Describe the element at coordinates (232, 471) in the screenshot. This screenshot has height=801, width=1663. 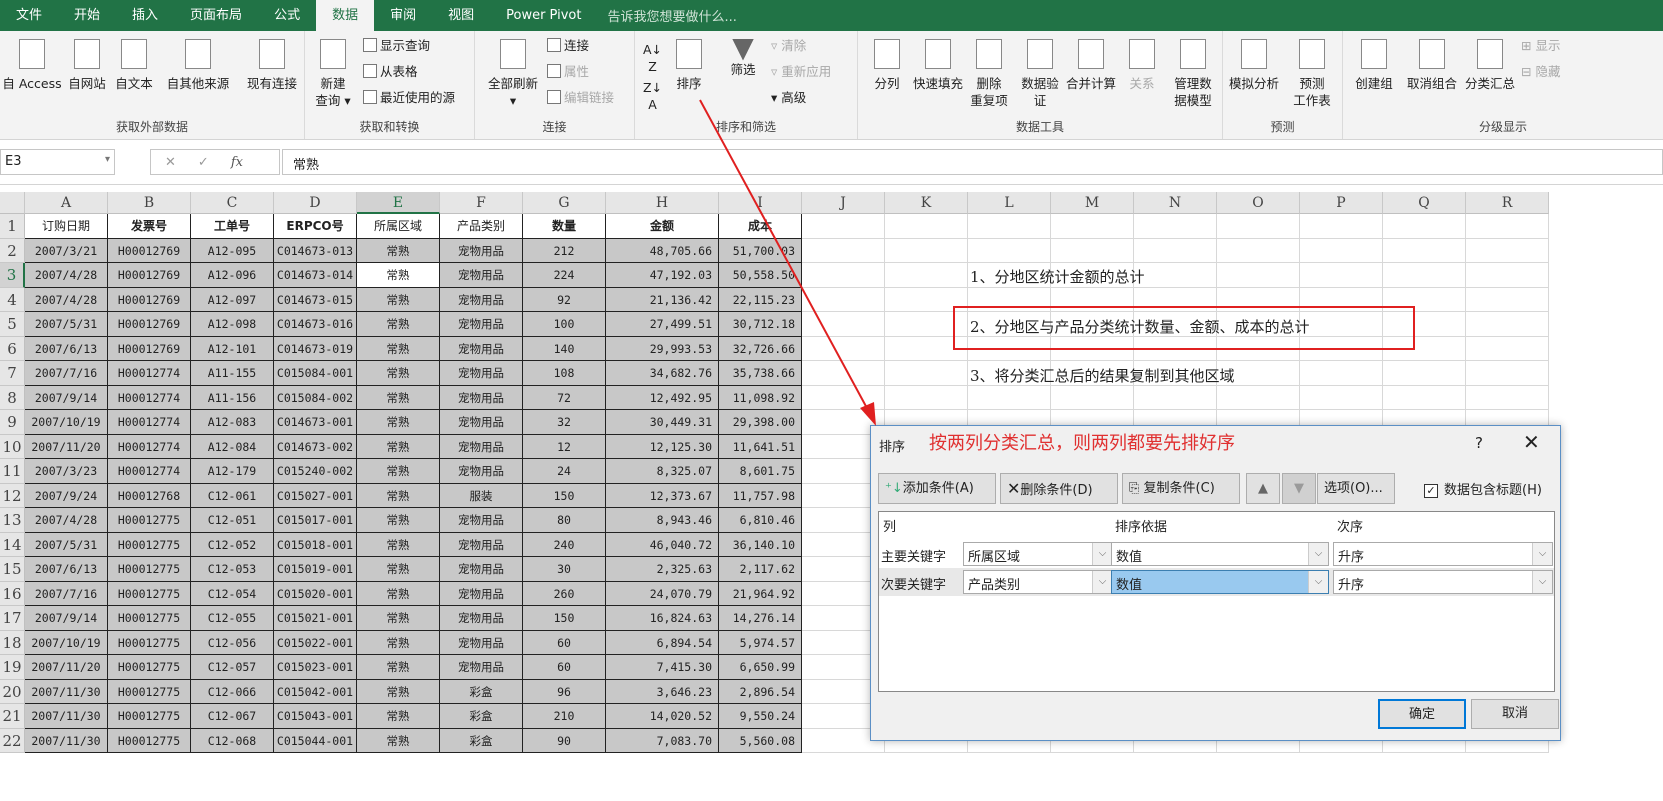
I see `data-cell: A12-179` at that location.